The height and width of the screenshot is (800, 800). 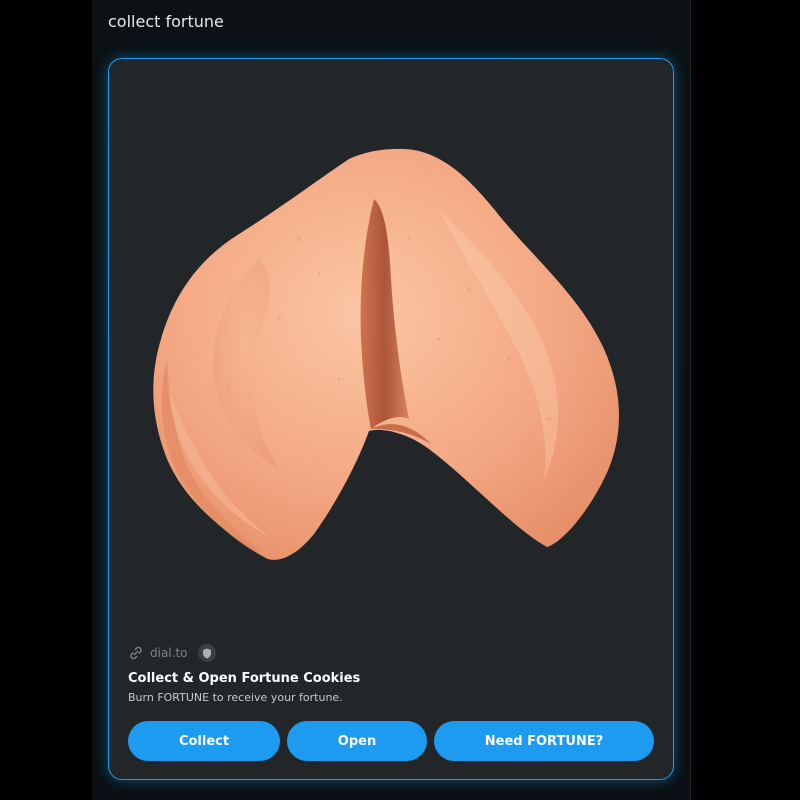 I want to click on post-text: collect fortune, so click(x=166, y=21).